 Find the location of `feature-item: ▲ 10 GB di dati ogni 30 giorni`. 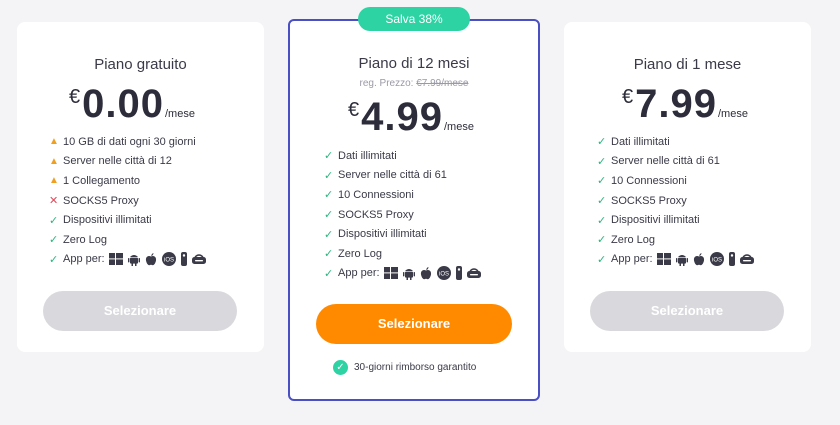

feature-item: ▲ 10 GB di dati ogni 30 giorni is located at coordinates (127, 142).